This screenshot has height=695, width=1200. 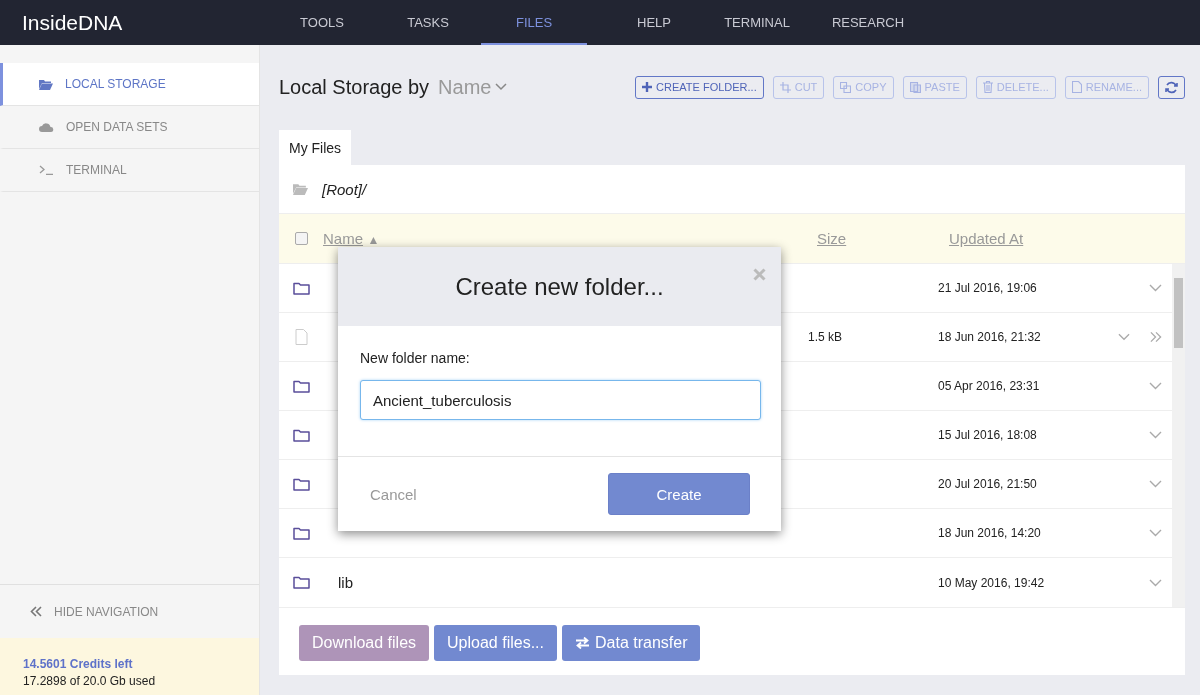 I want to click on action-button: Data transfer, so click(x=631, y=643).